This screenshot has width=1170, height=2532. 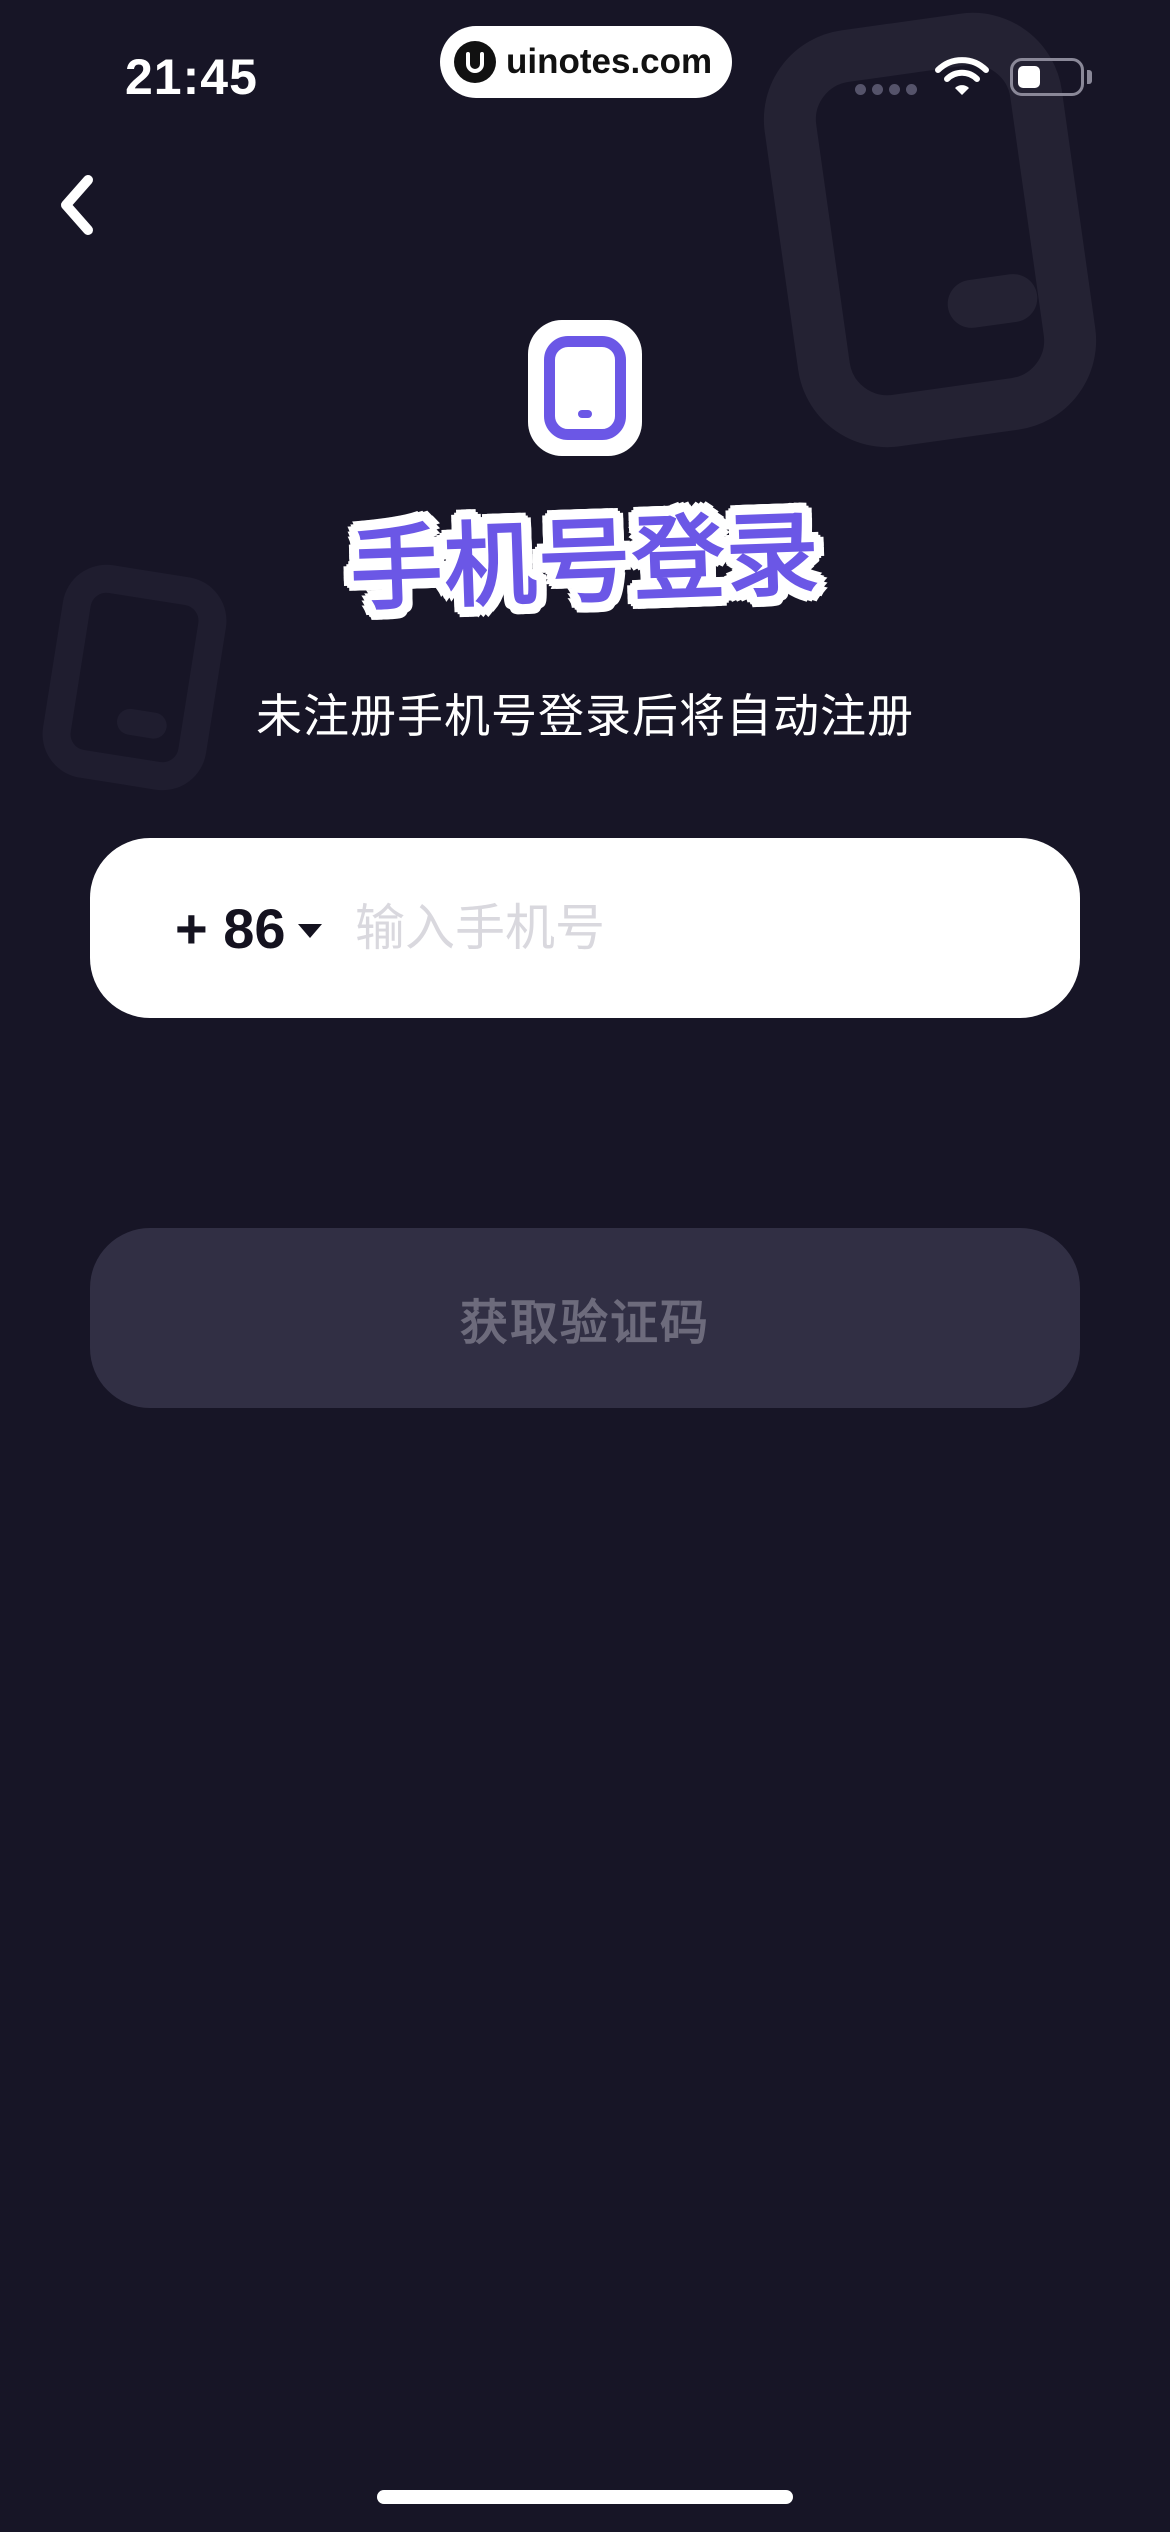 I want to click on country-code-selector: + 86, so click(x=248, y=928).